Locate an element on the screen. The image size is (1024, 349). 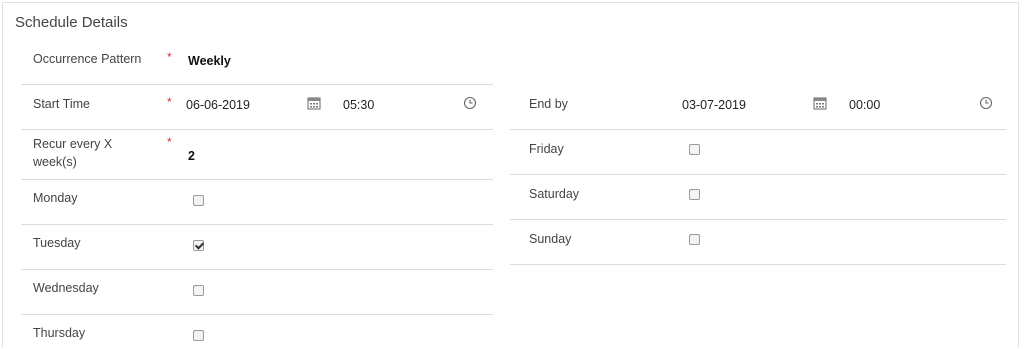
start-time-row: Start Time * 06-06-2019 05:30 is located at coordinates (257, 107).